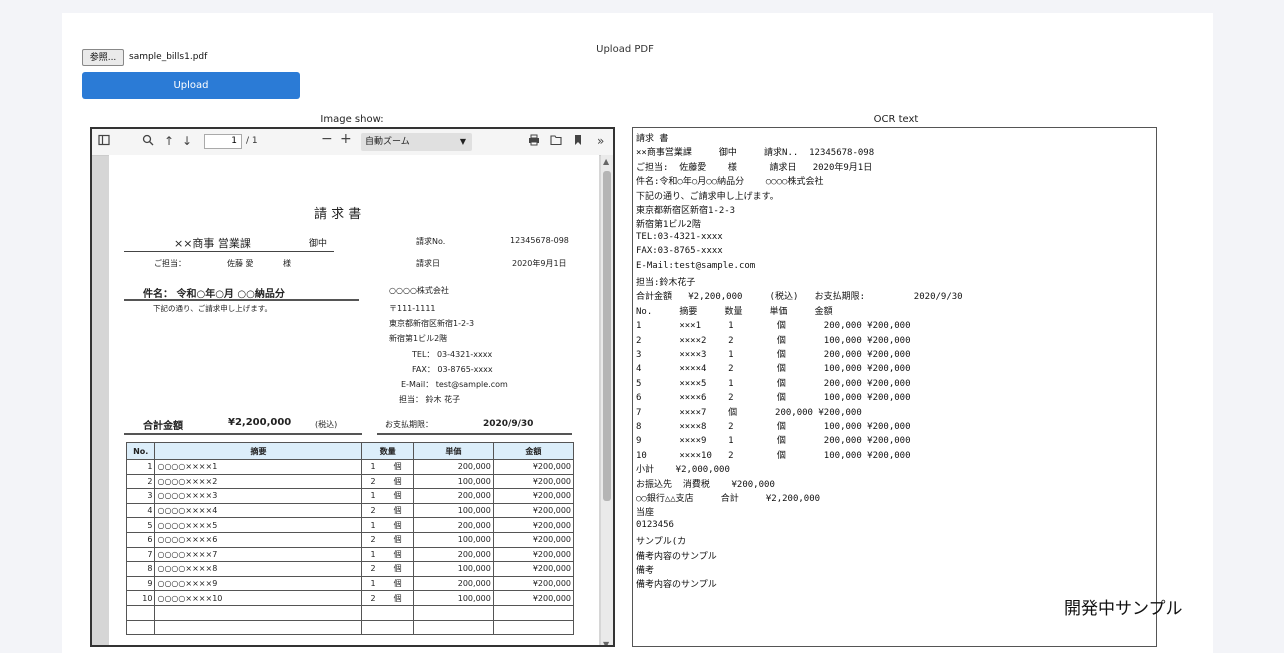 Image resolution: width=1284 pixels, height=653 pixels. I want to click on scroll-thumb, so click(607, 336).